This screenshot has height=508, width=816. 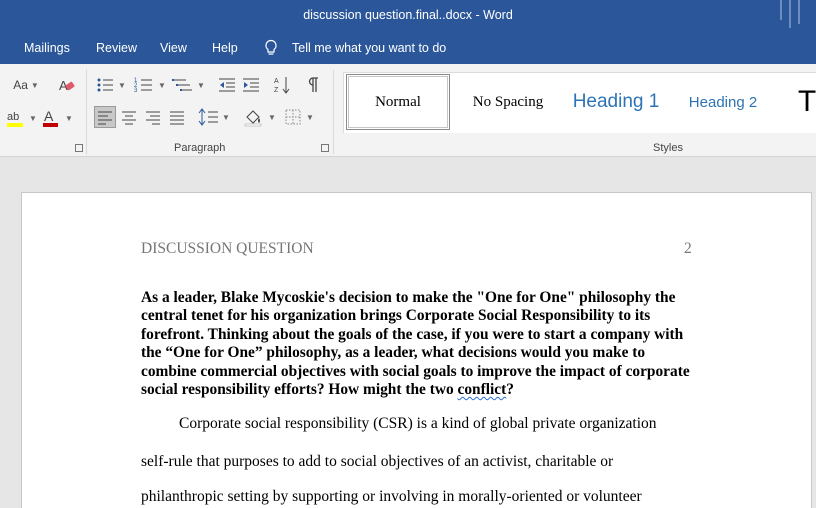 I want to click on sort-icon: AZ, so click(x=283, y=85).